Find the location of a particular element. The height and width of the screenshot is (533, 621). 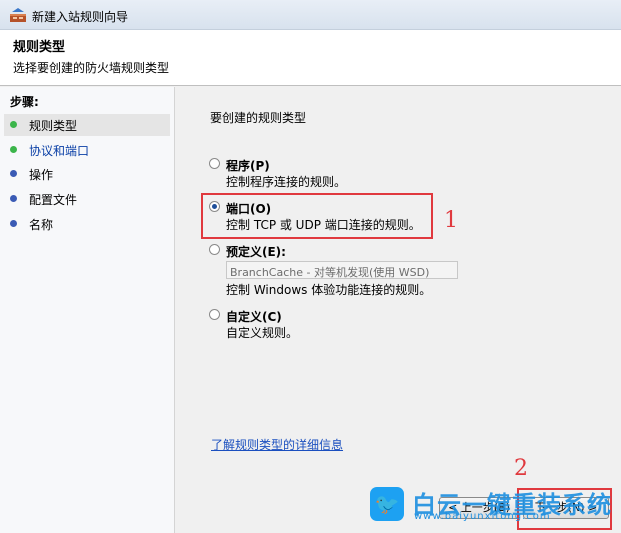

annotation-number-2: 2 is located at coordinates (521, 468).